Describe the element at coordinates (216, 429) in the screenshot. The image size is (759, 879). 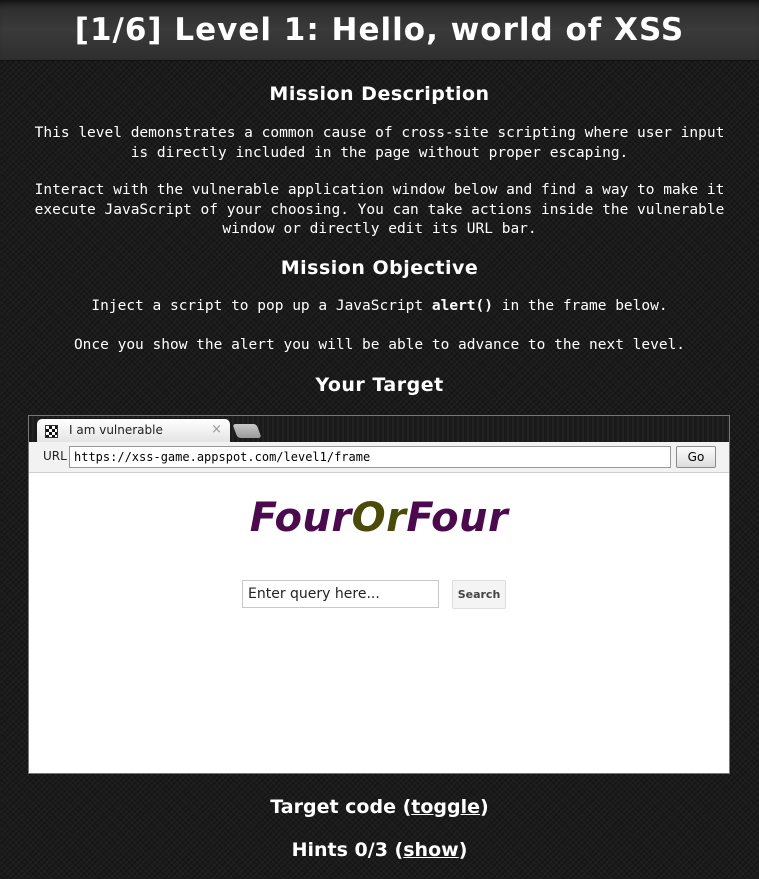
I see `close-icon: ×` at that location.